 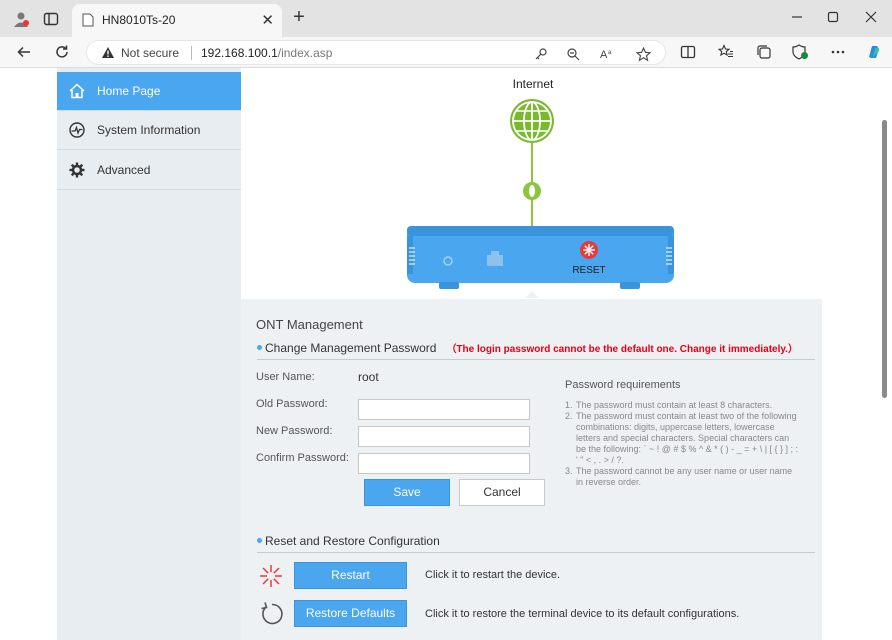 I want to click on restore-defaults-button: Restore Defaults, so click(x=350, y=613).